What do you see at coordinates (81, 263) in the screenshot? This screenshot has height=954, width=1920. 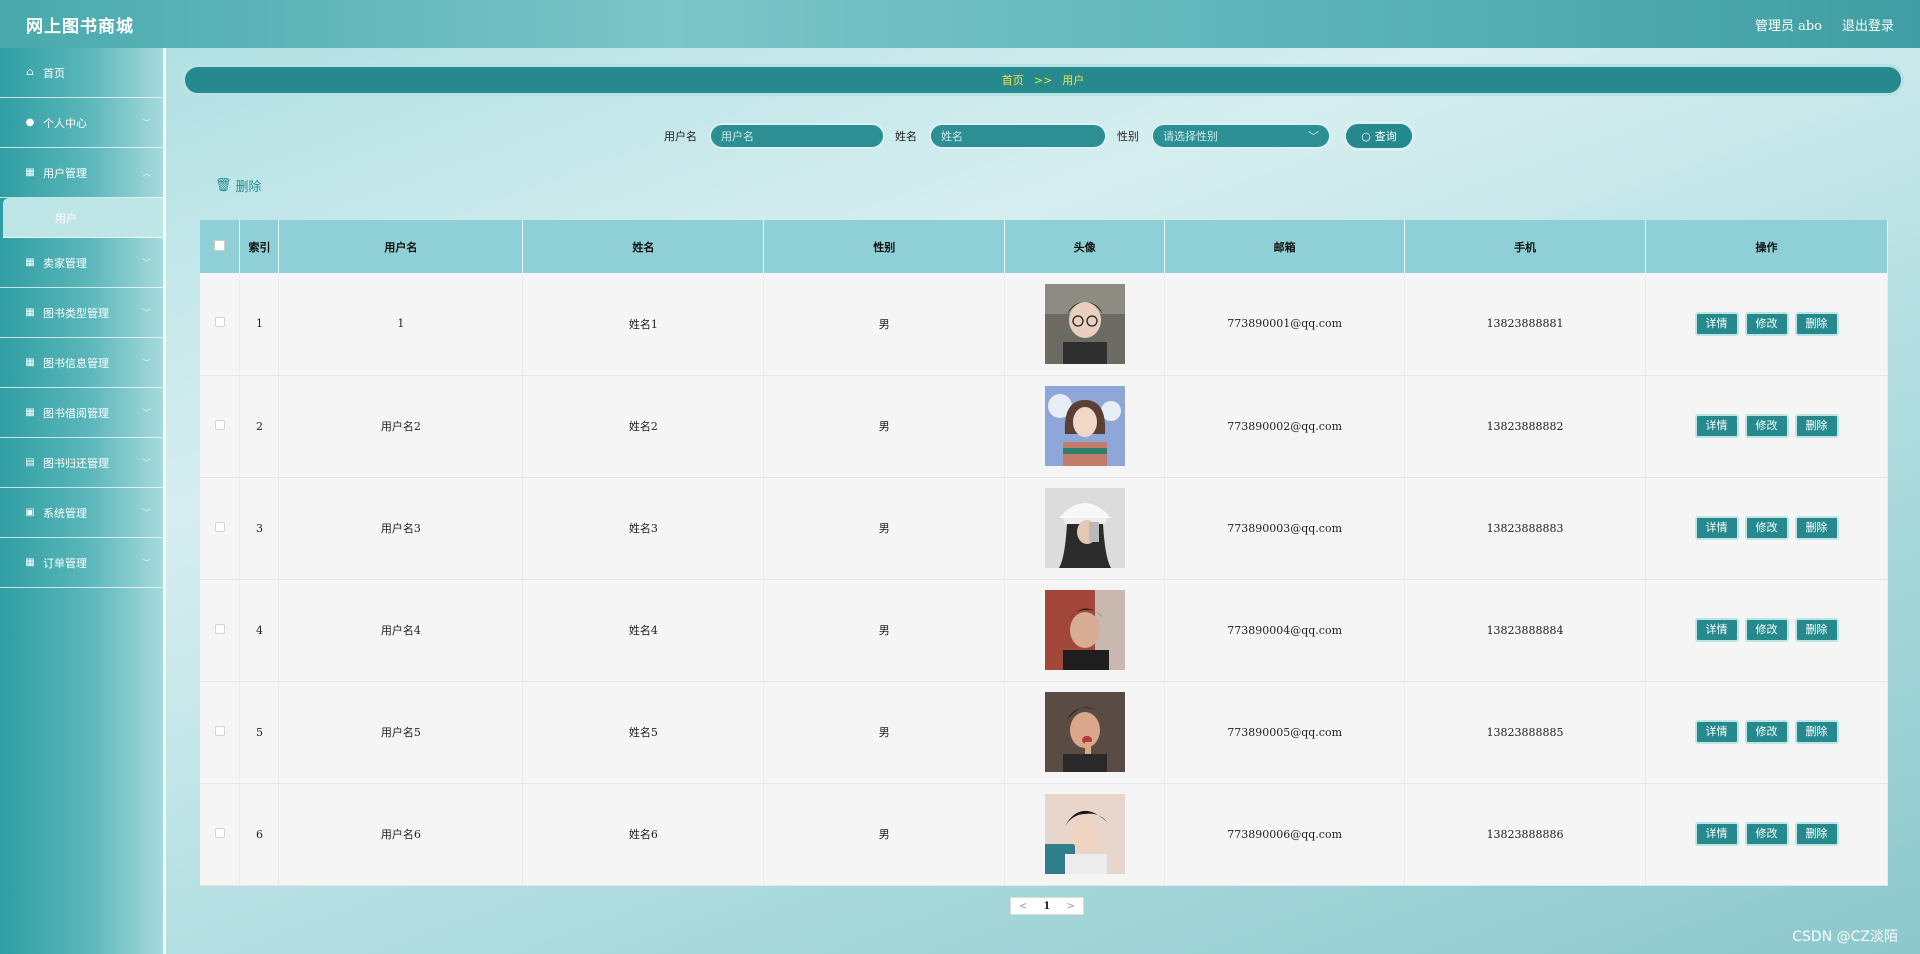 I see `sidebar-item-seller-mgmt: ▦ 卖家管理 ﹀` at bounding box center [81, 263].